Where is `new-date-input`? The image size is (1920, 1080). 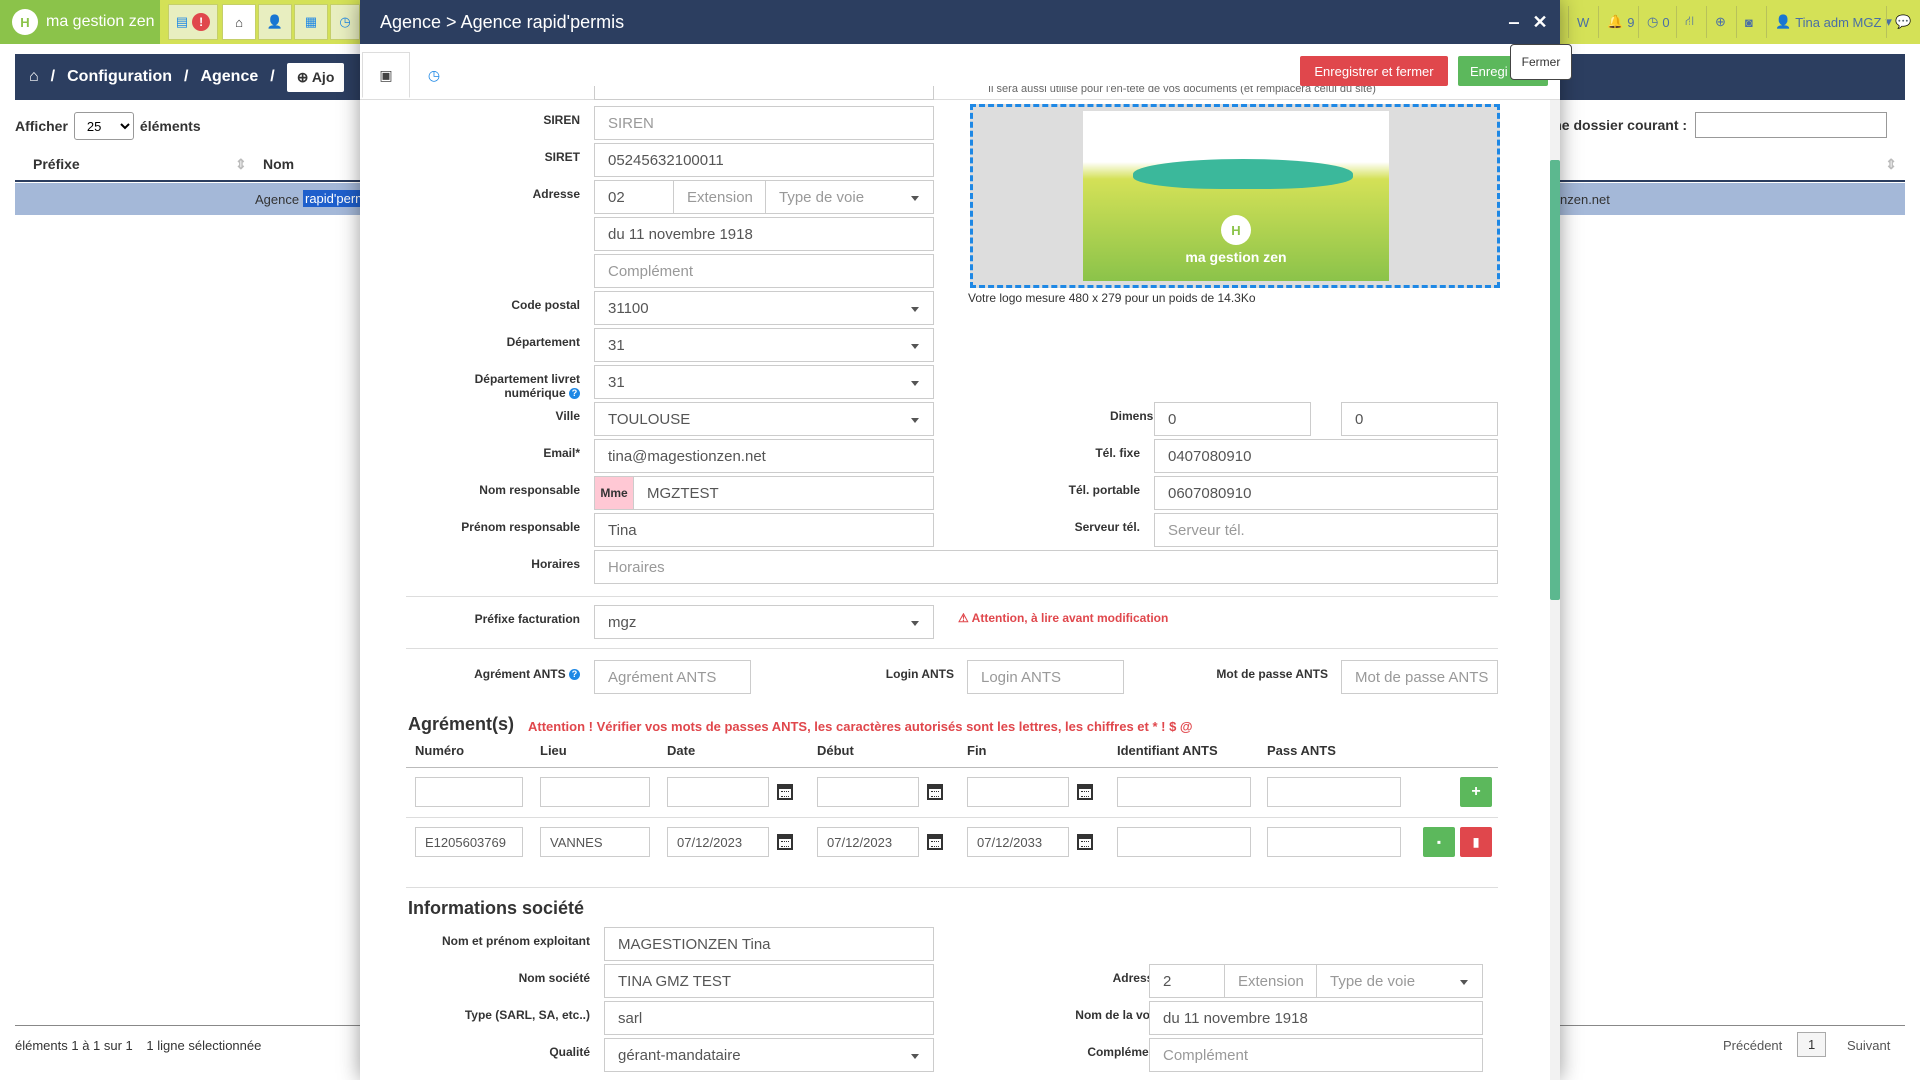 new-date-input is located at coordinates (718, 792).